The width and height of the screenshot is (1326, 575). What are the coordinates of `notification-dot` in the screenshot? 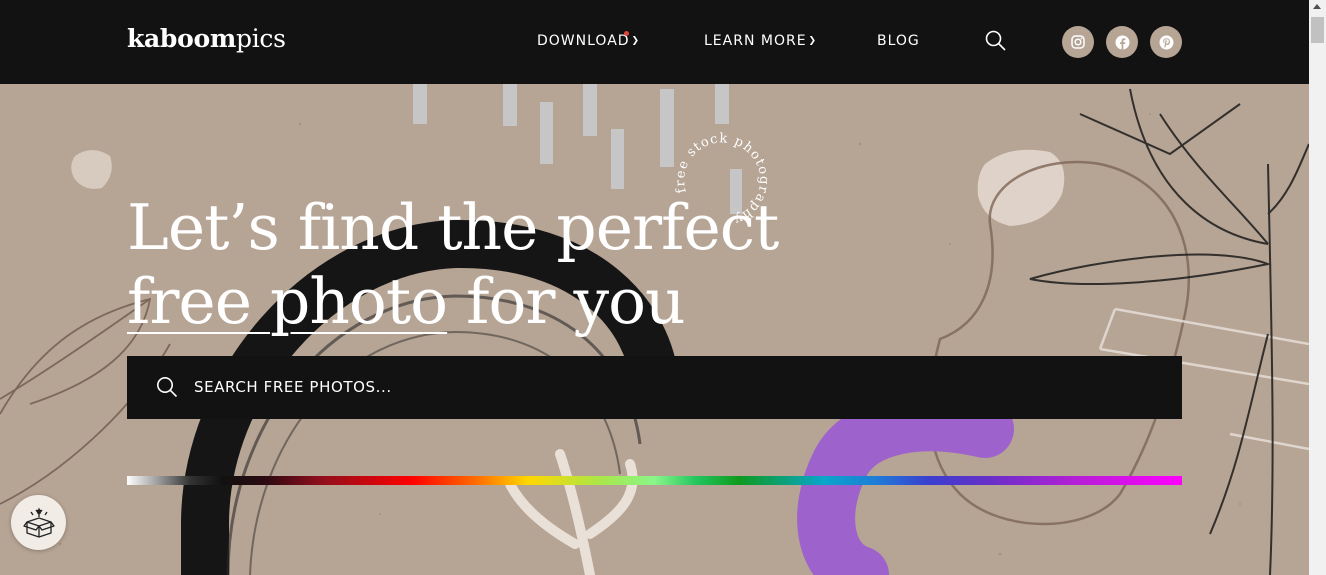 It's located at (626, 33).